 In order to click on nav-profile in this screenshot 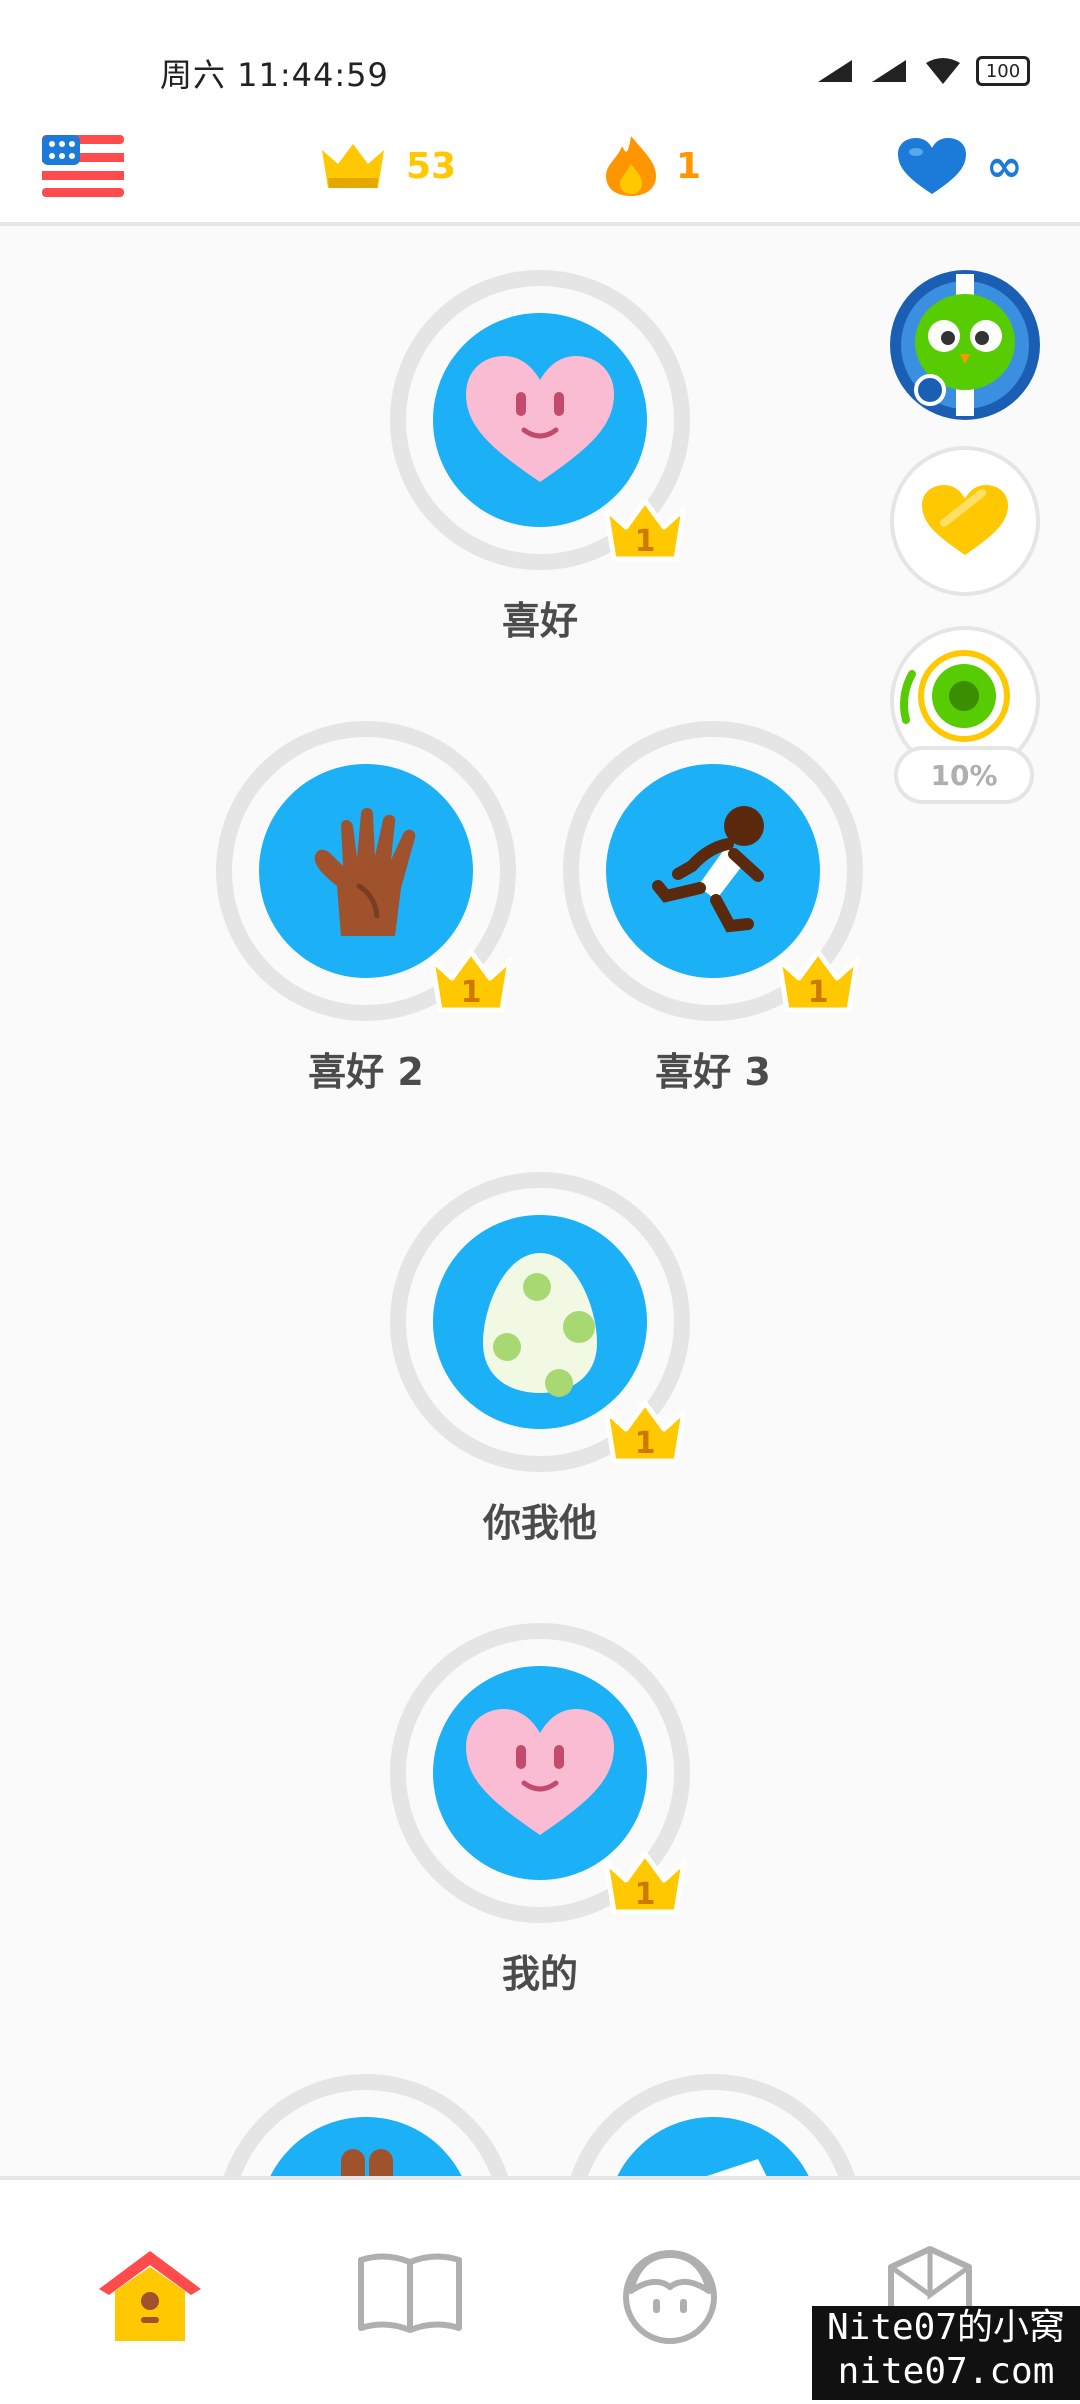, I will do `click(670, 2295)`.